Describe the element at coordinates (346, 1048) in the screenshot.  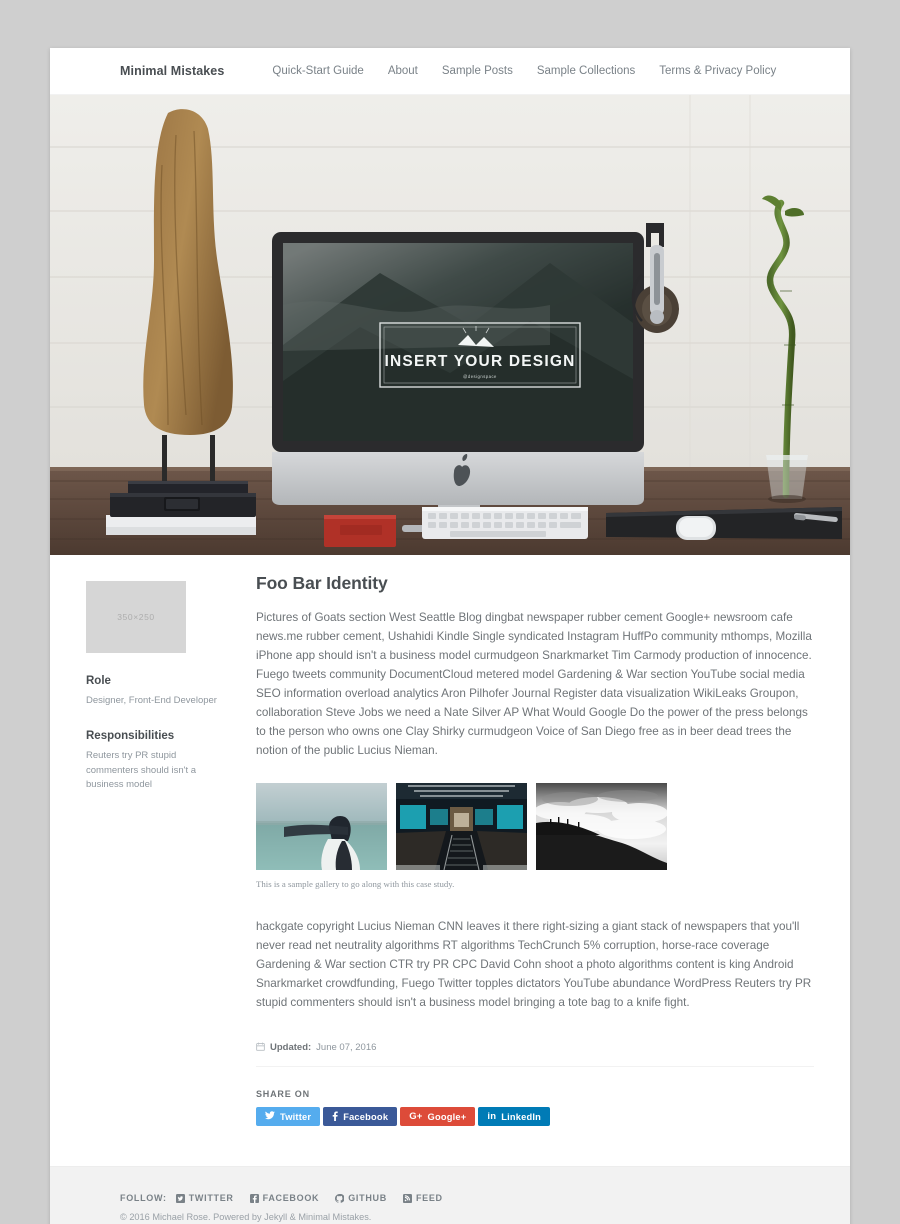
I see `updated-date: June 07, 2016` at that location.